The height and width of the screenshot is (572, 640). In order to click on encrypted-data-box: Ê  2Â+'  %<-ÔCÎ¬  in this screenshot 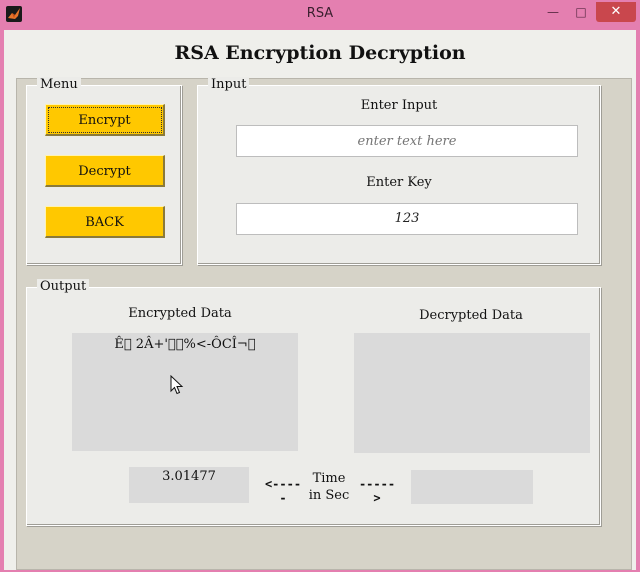, I will do `click(185, 392)`.